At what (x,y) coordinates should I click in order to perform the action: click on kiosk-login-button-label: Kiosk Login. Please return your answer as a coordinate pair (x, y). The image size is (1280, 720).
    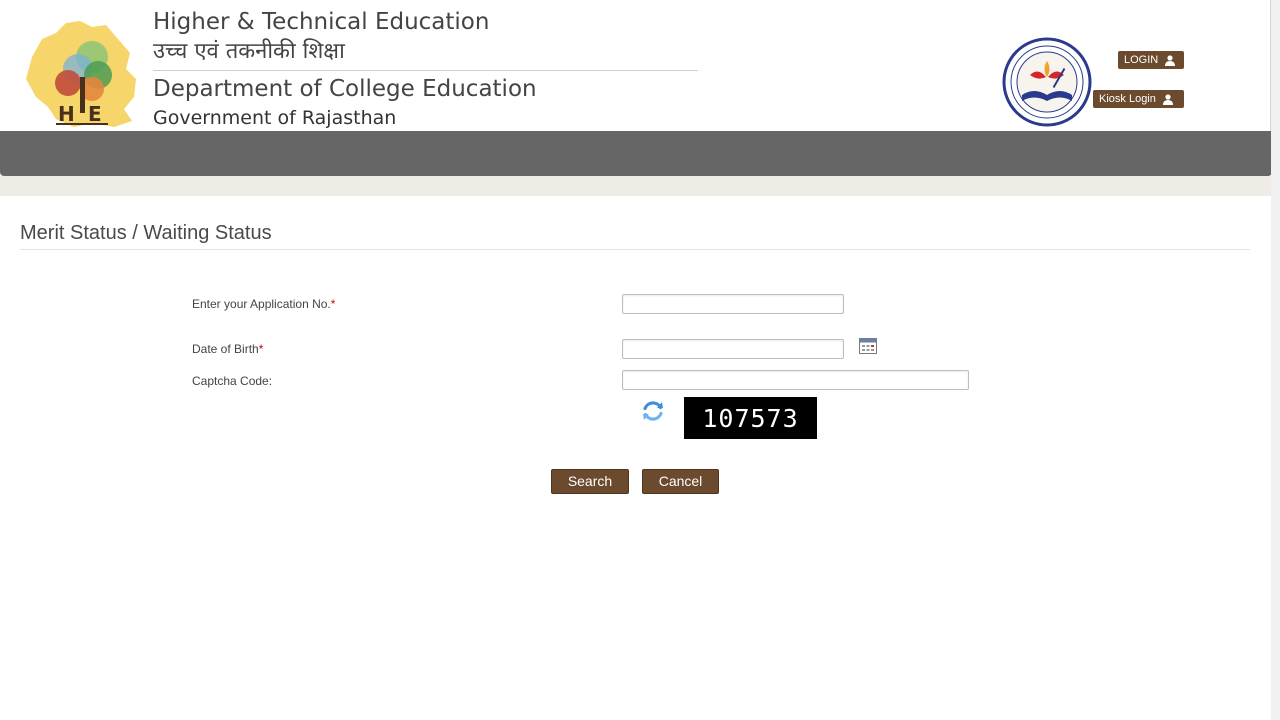
    Looking at the image, I should click on (1127, 99).